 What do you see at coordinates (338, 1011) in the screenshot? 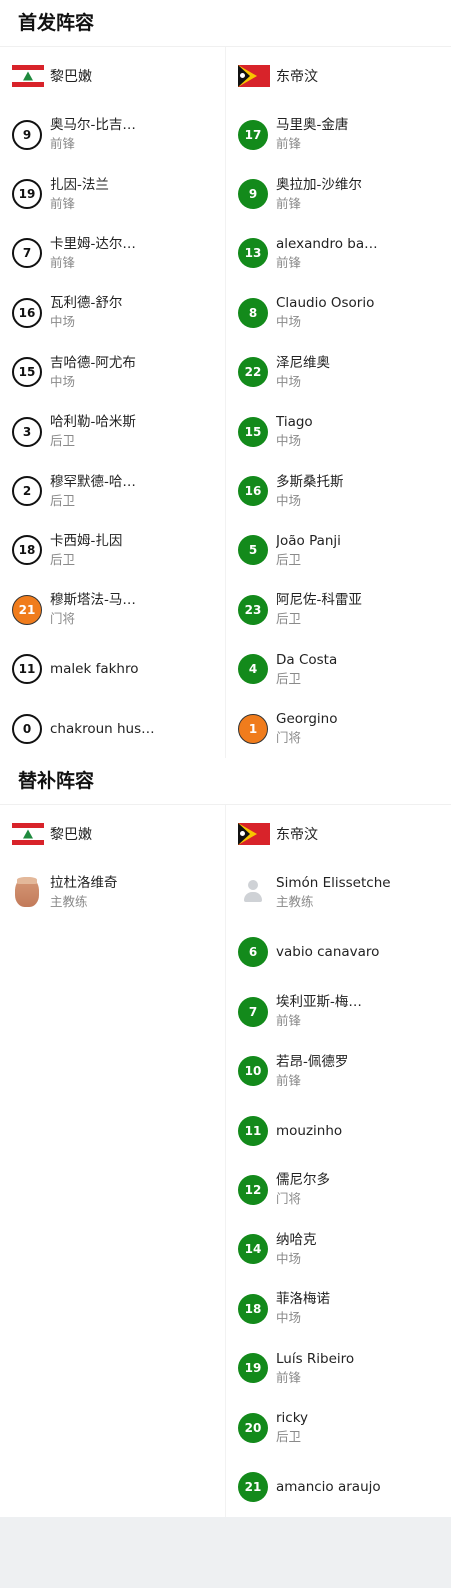
I see `player-row: 7 埃利亚斯-梅… 前锋` at bounding box center [338, 1011].